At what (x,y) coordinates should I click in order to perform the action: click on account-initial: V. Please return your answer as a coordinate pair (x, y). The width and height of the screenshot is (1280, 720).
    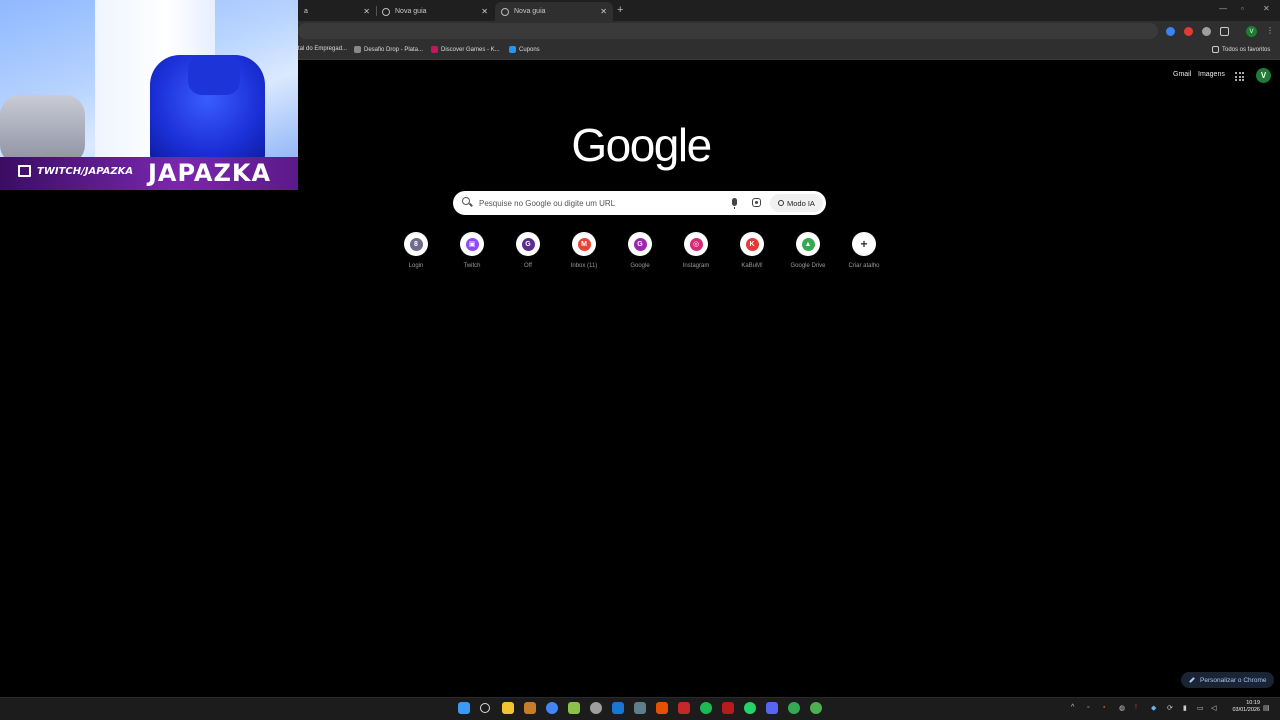
    Looking at the image, I should click on (1263, 75).